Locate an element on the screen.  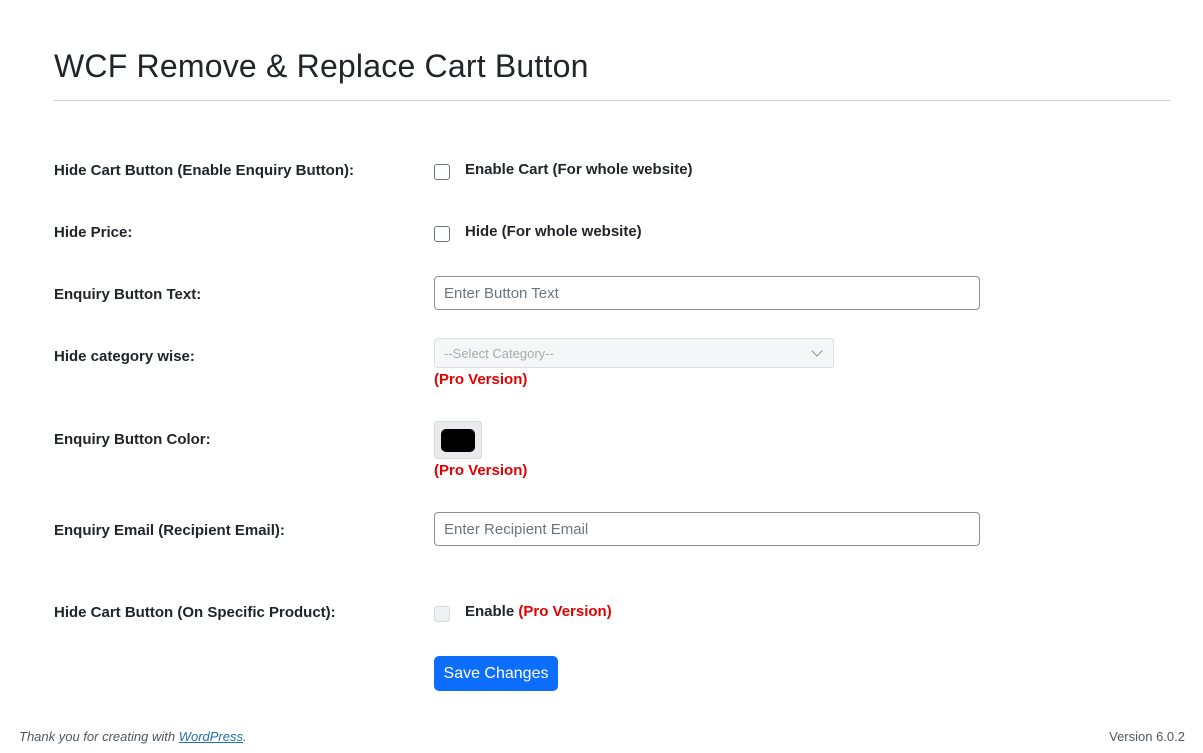
enquiry-text-placeholder: Enter Button Text is located at coordinates (501, 293).